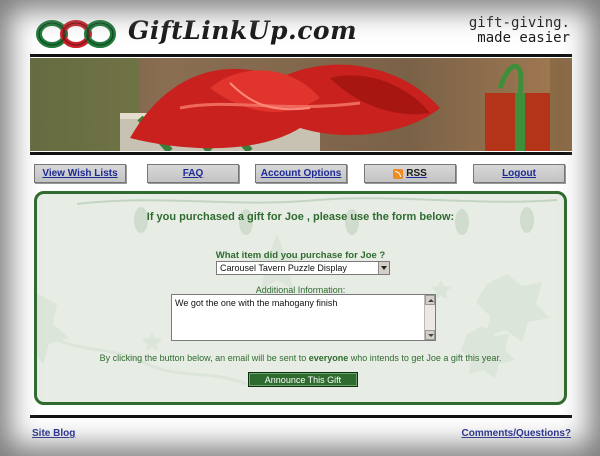 The image size is (600, 456). What do you see at coordinates (398, 173) in the screenshot?
I see `rss-icon` at bounding box center [398, 173].